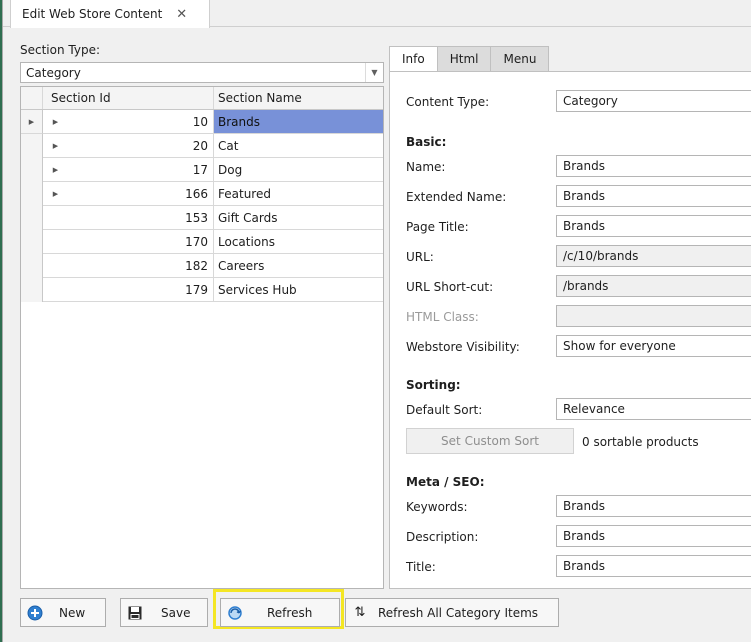 Image resolution: width=751 pixels, height=642 pixels. Describe the element at coordinates (450, 287) in the screenshot. I see `url-shortcut-label: URL Short-cut:` at that location.